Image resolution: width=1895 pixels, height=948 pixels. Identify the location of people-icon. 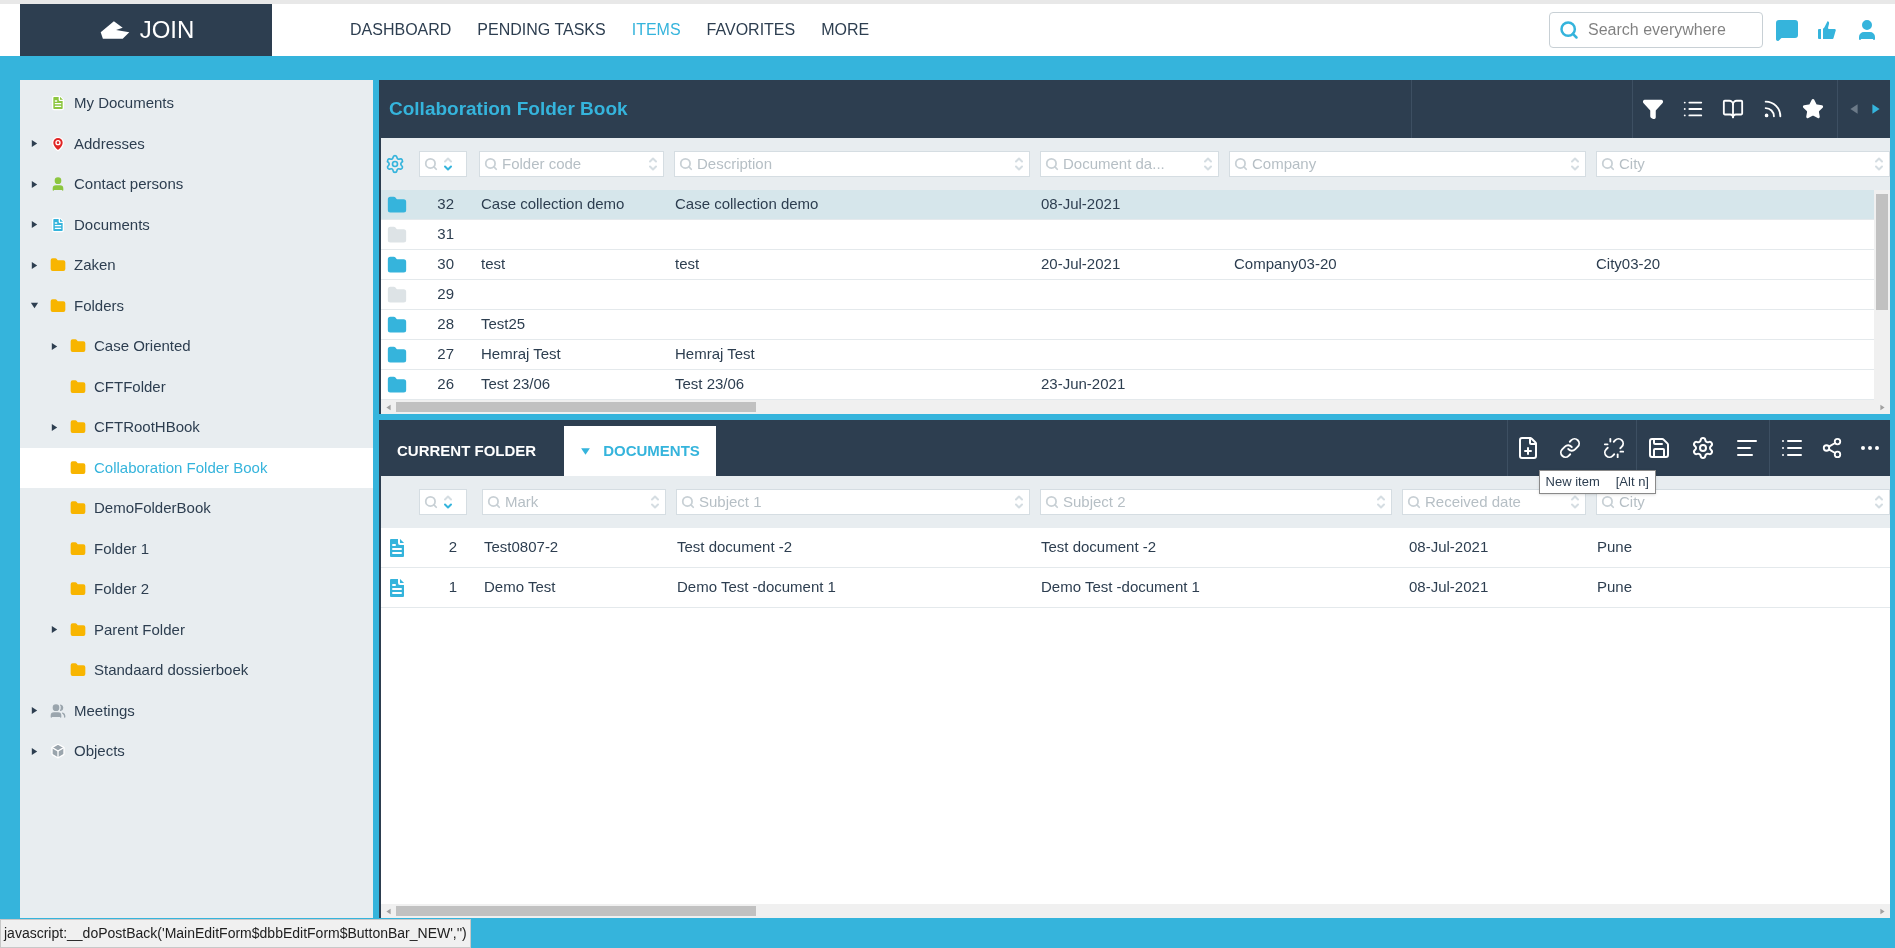
(58, 710).